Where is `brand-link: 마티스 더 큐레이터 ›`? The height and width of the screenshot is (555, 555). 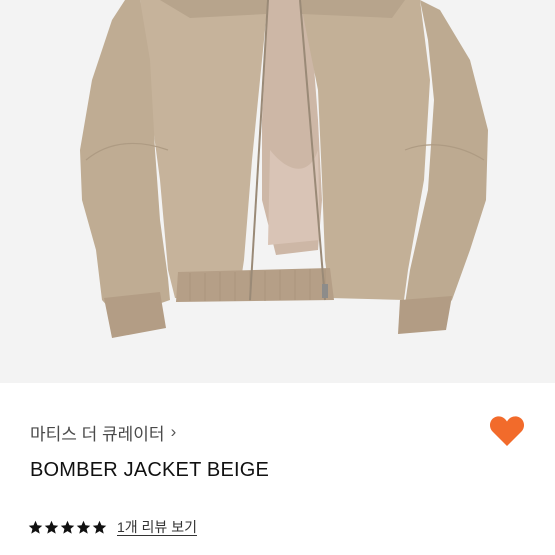
brand-link: 마티스 더 큐레이터 › is located at coordinates (103, 432).